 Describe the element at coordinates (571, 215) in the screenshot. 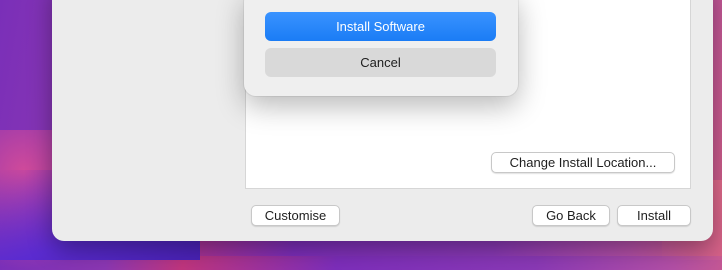

I see `go-back-button: Go Back` at that location.